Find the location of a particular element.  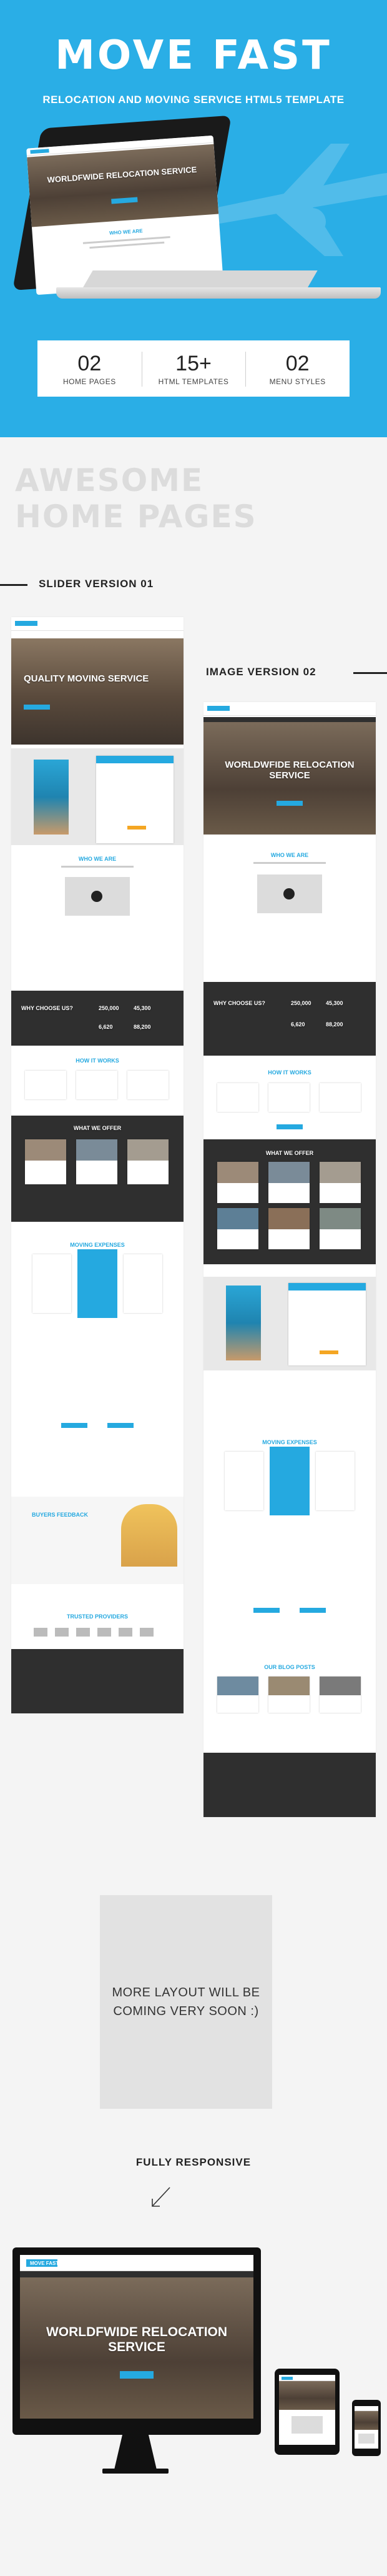

stat-number: 15+ is located at coordinates (193, 363).